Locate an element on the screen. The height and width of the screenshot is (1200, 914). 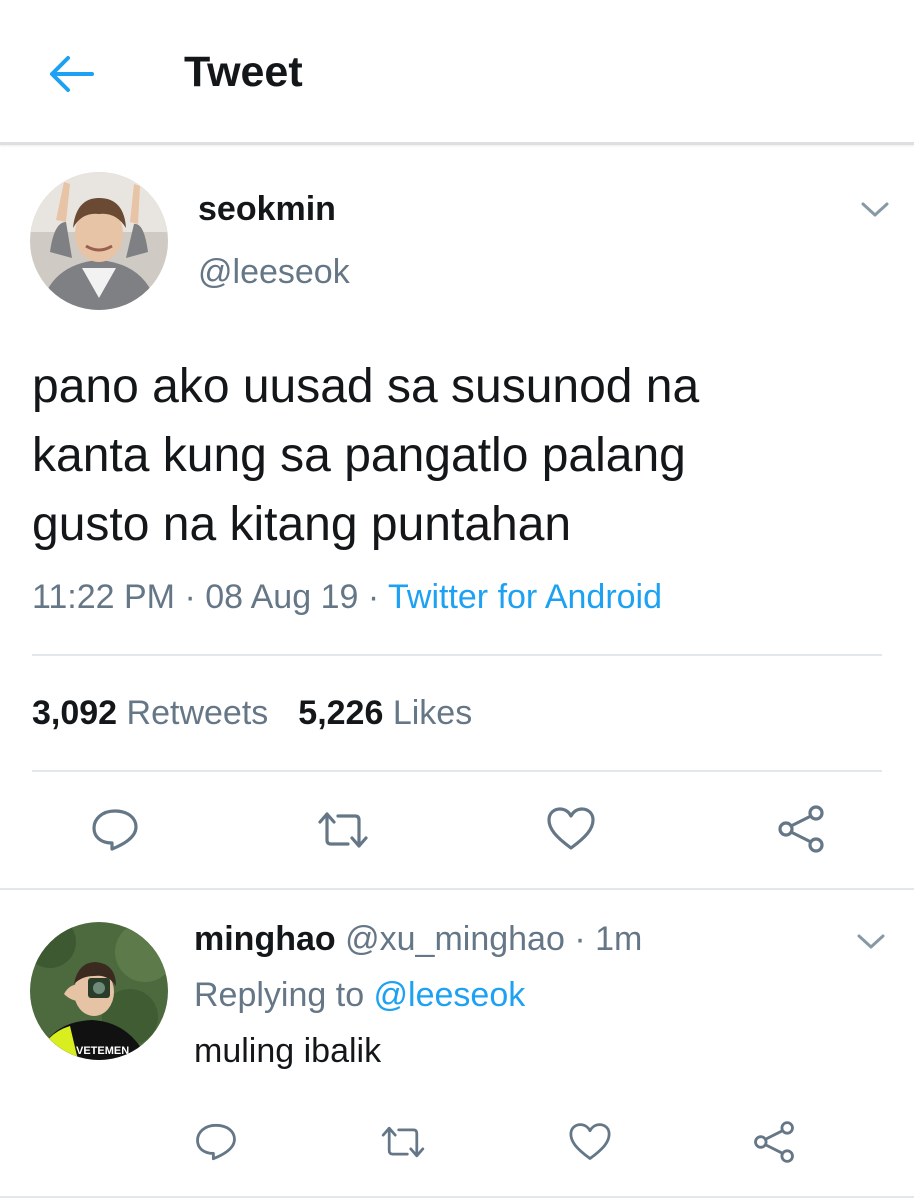
retweets-count: 3,092 is located at coordinates (75, 713).